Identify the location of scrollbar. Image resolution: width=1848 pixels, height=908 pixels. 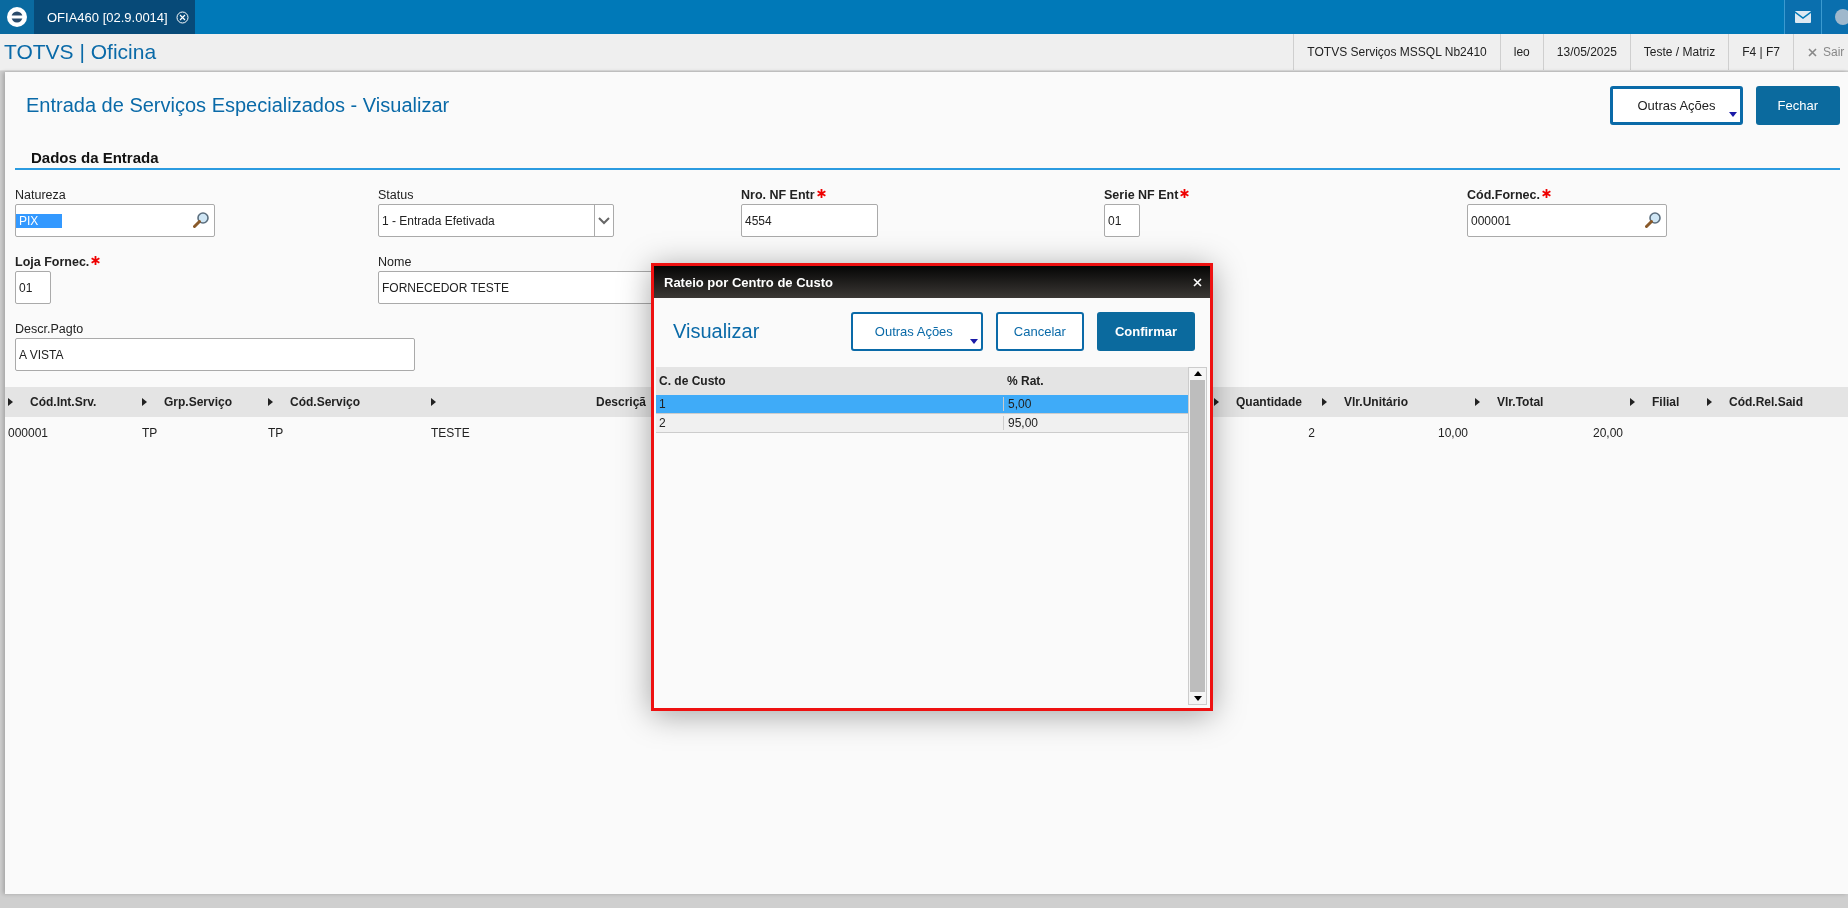
(1197, 536).